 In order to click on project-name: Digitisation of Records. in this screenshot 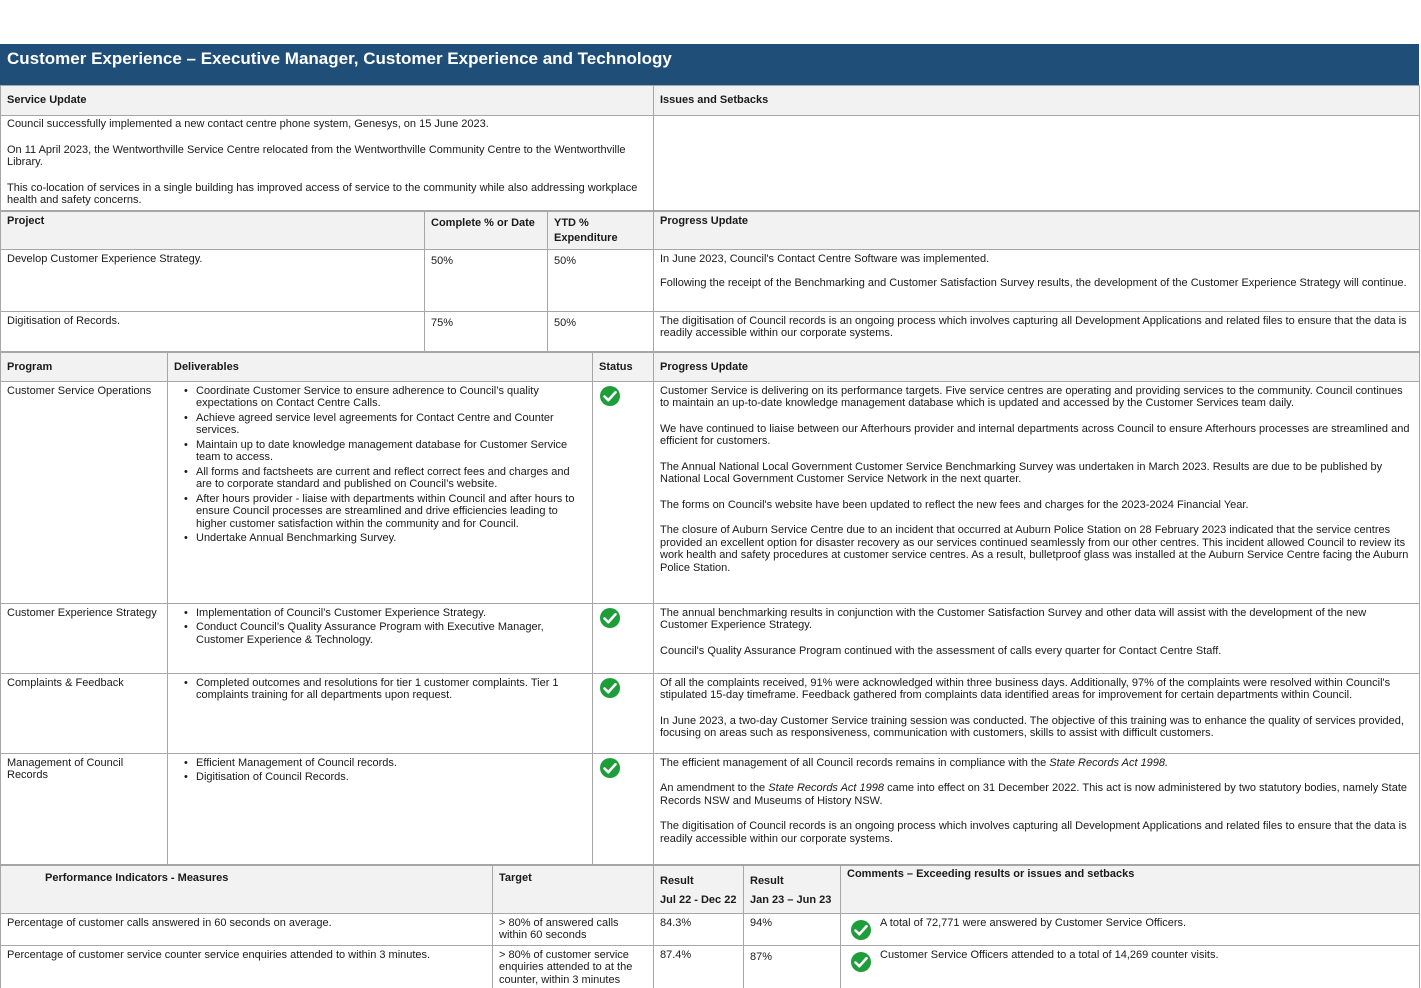, I will do `click(212, 331)`.